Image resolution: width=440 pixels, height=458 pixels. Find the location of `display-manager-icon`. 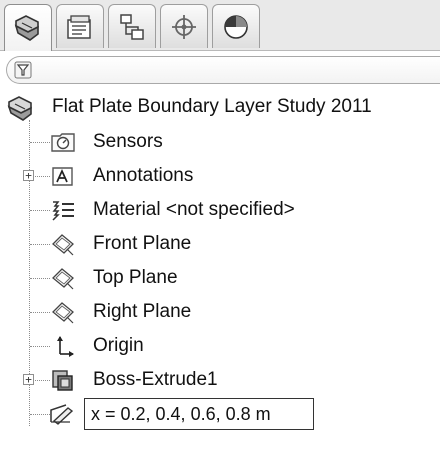

display-manager-icon is located at coordinates (236, 26).